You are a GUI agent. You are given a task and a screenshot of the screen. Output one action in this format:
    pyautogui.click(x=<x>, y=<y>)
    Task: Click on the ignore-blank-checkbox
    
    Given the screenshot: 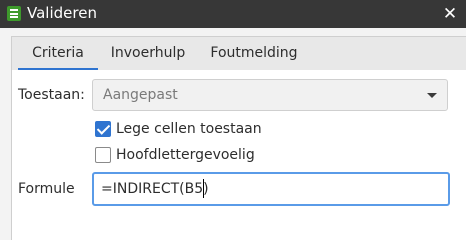 What is the action you would take?
    pyautogui.click(x=103, y=129)
    